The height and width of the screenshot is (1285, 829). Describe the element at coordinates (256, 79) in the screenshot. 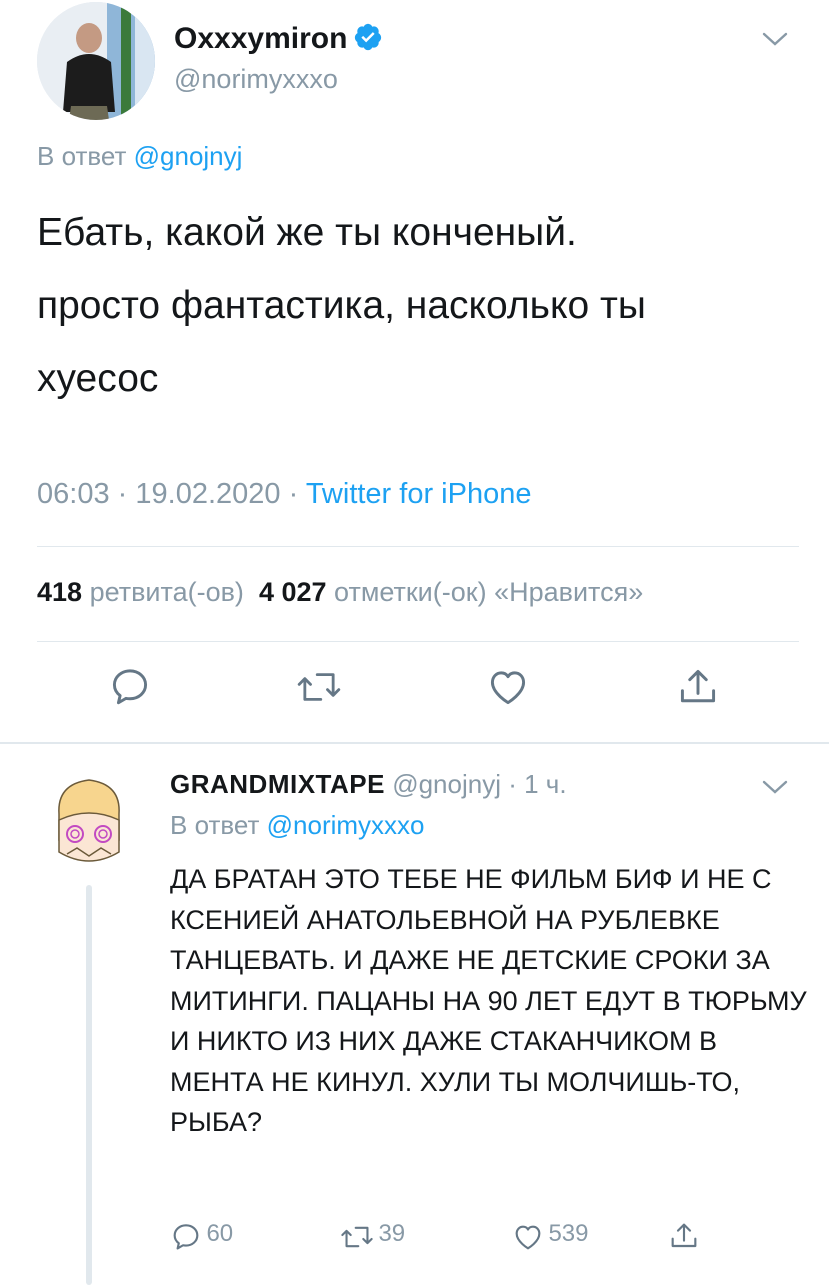

I see `author-handle: @norimyxxxo` at that location.